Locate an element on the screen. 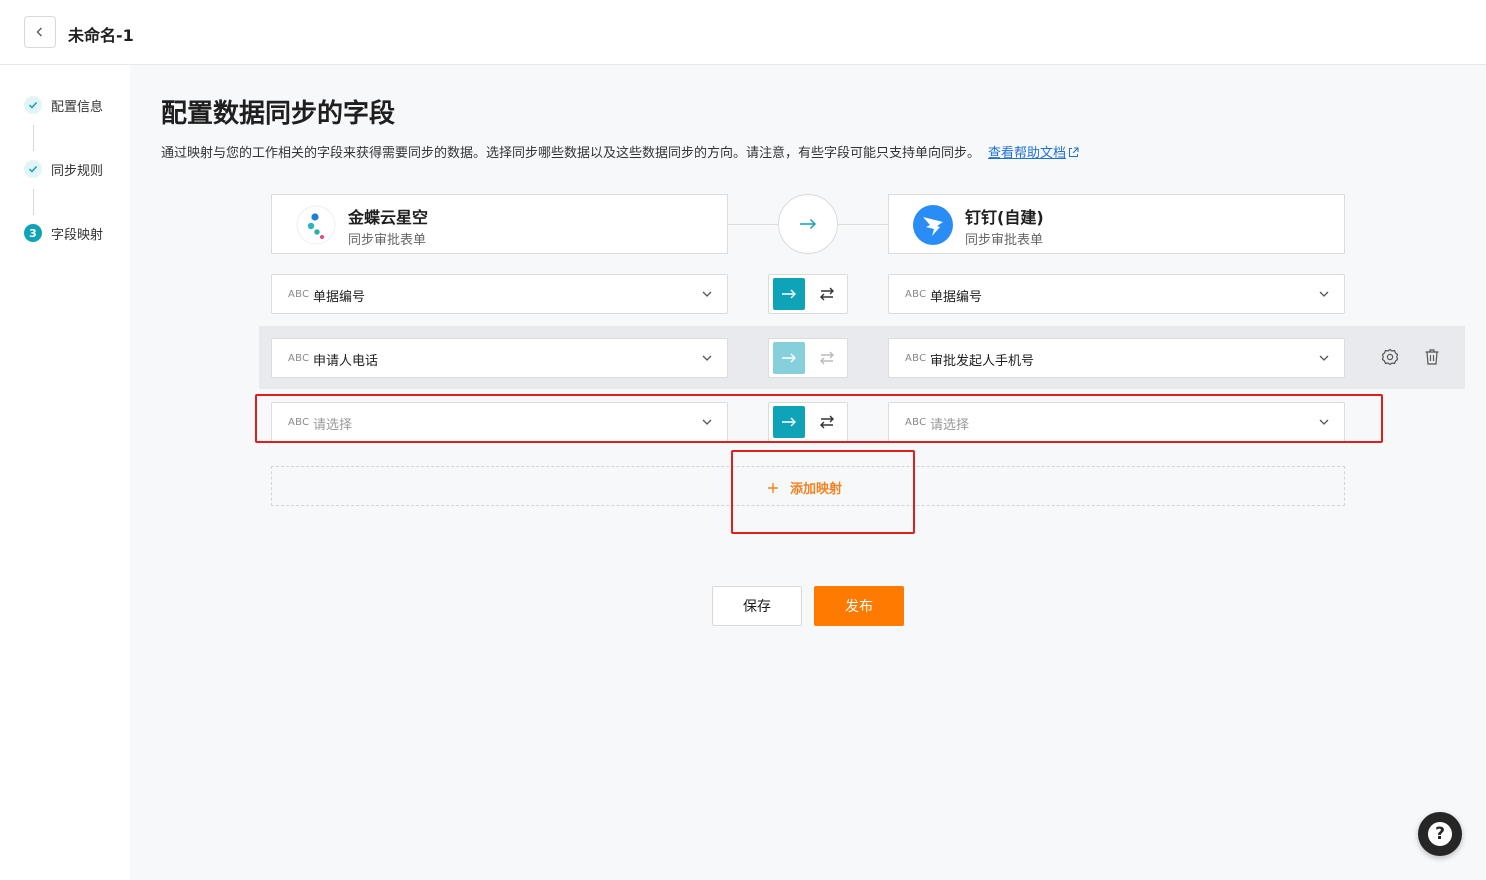 This screenshot has width=1486, height=880. chevron-left-icon is located at coordinates (39, 32).